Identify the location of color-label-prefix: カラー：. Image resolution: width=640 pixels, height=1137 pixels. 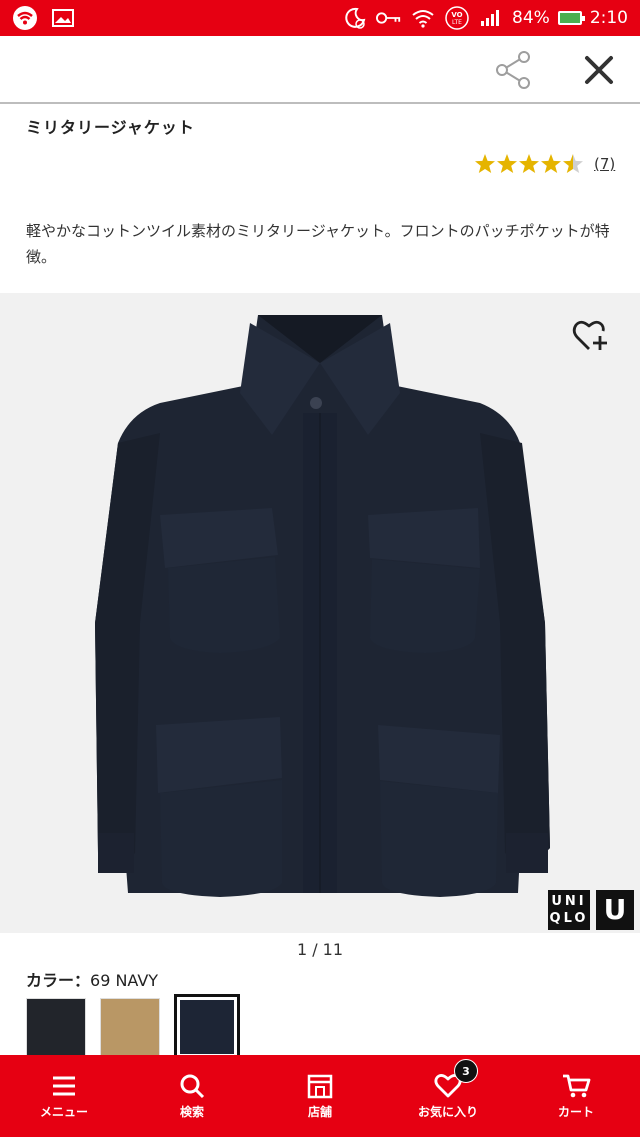
(58, 980).